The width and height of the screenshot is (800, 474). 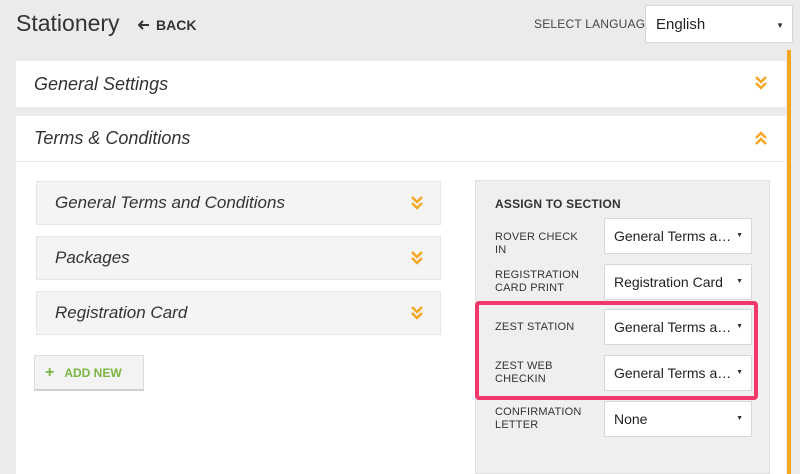 What do you see at coordinates (176, 25) in the screenshot?
I see `back-label: BACK` at bounding box center [176, 25].